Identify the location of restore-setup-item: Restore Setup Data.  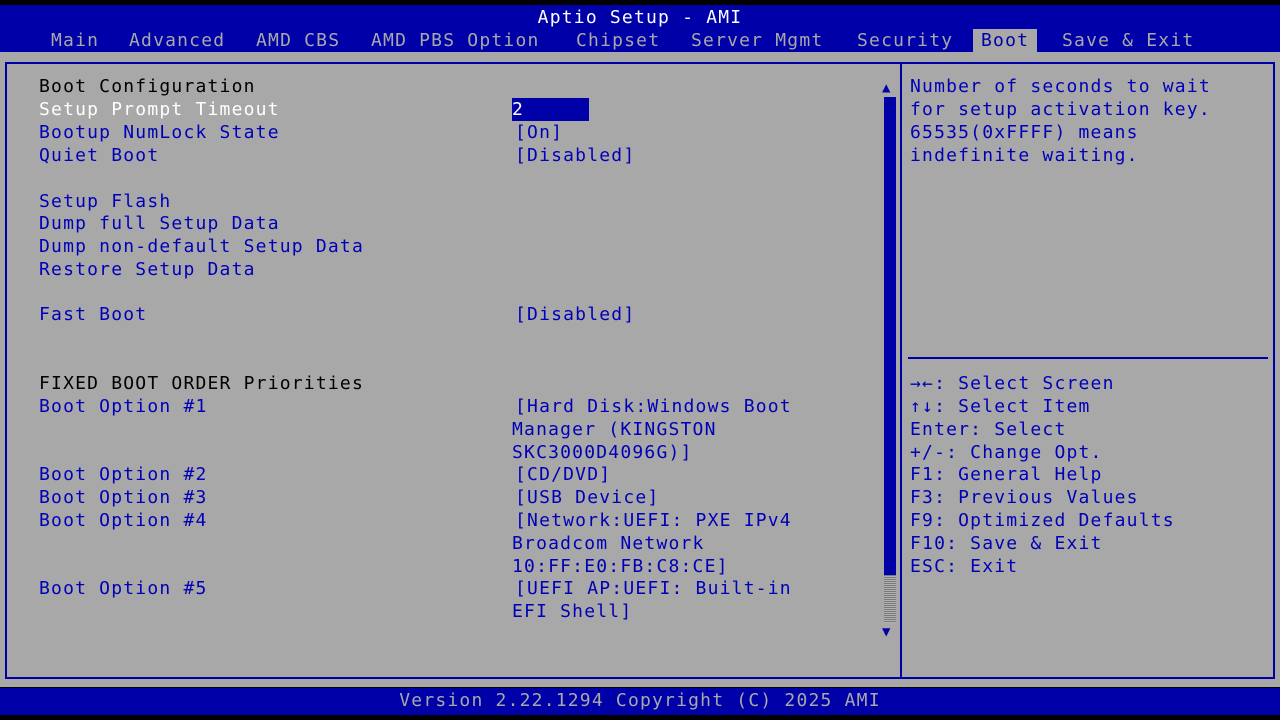
(147, 269).